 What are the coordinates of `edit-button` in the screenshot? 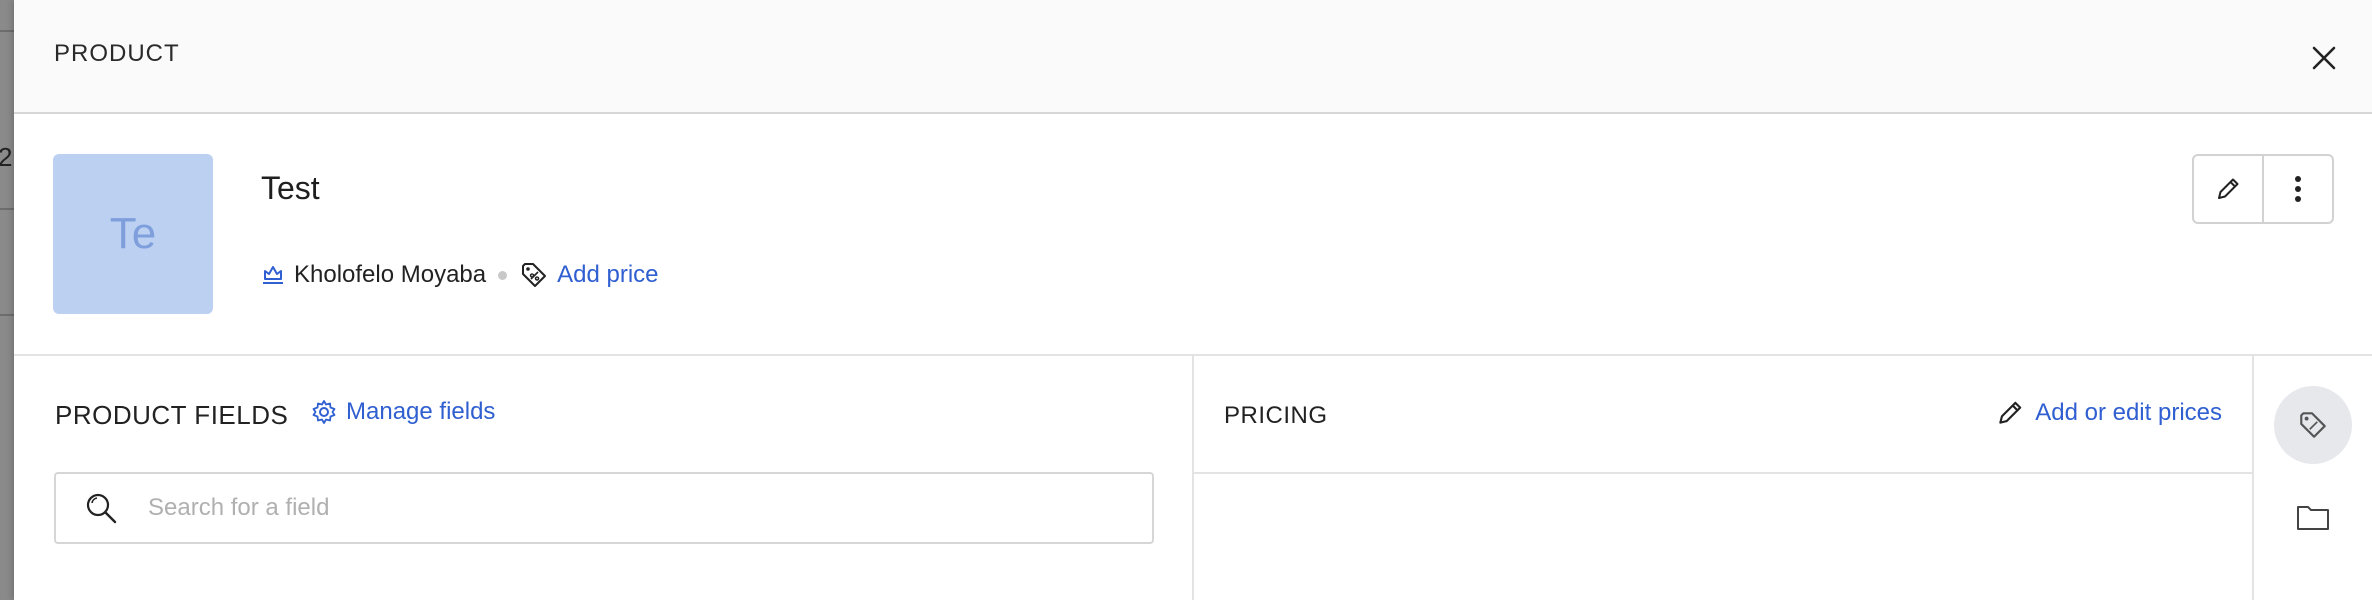 It's located at (2228, 189).